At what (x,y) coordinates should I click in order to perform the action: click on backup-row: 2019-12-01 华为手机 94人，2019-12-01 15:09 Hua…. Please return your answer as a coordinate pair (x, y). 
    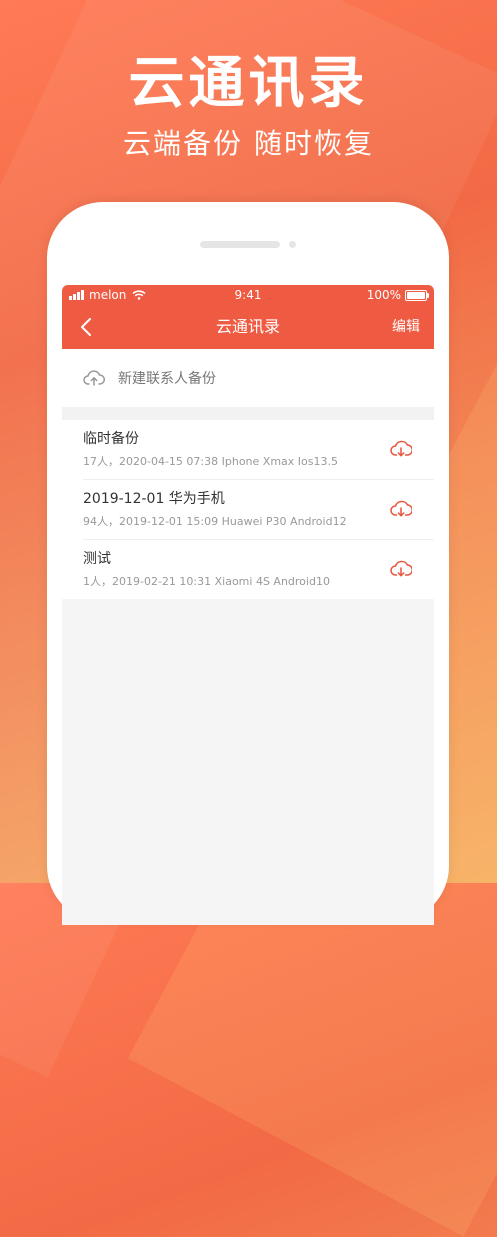
    Looking at the image, I should click on (258, 510).